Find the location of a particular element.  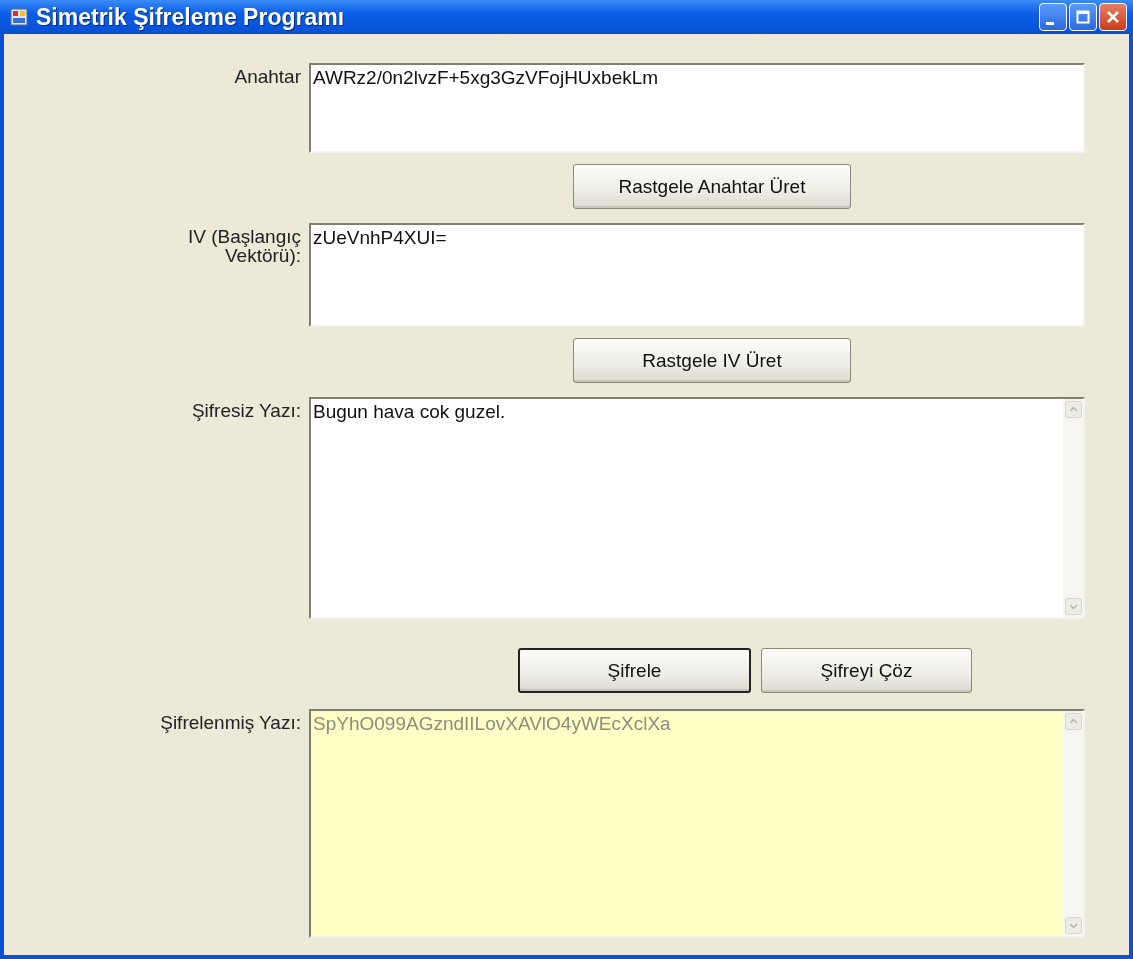

field-label: IV (Başlangıç Vektörü): is located at coordinates (244, 245).